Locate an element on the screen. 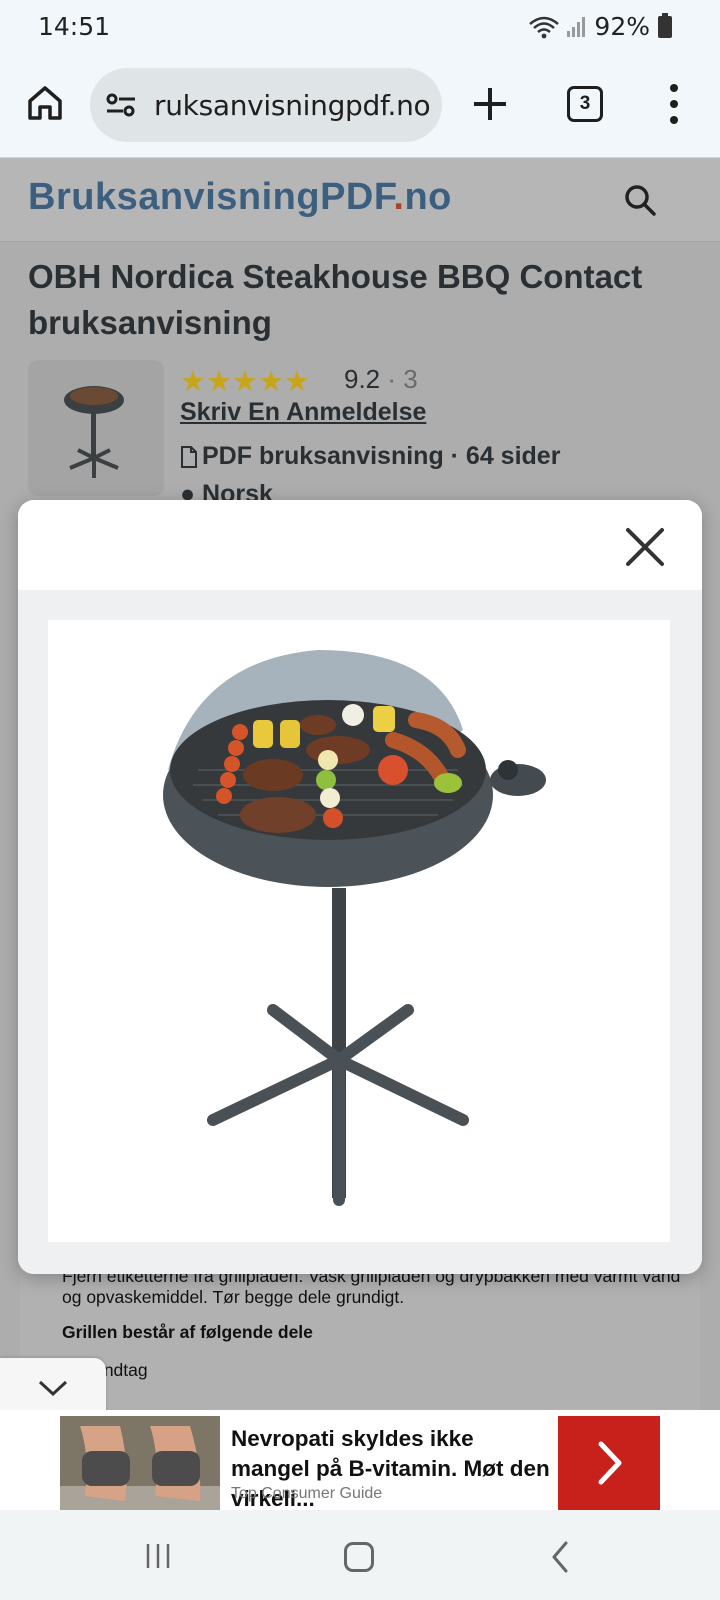 Image resolution: width=720 pixels, height=1600 pixels. collapse-ad-button is located at coordinates (53, 1384).